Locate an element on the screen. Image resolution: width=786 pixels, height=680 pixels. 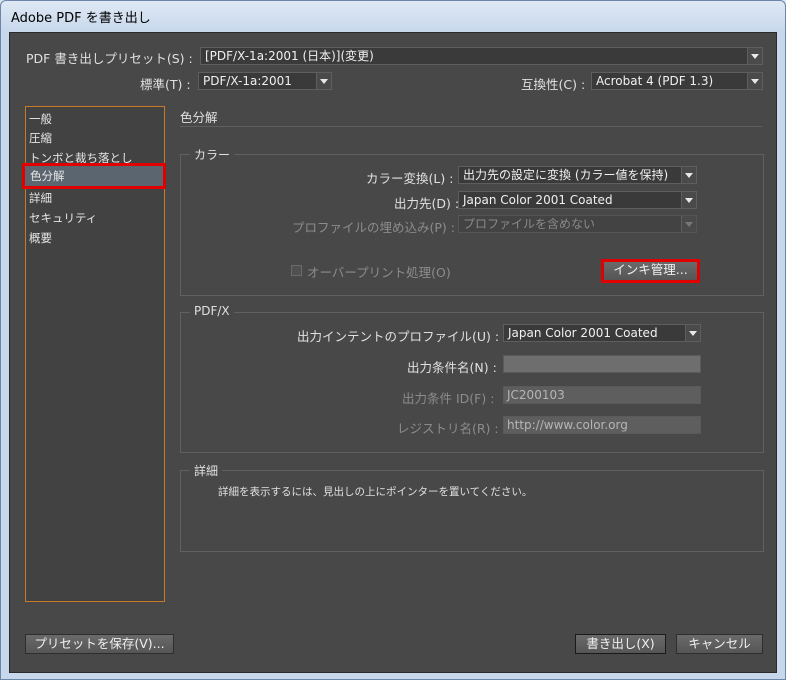
overprint-label: オーバープリント処理(O) is located at coordinates (379, 272).